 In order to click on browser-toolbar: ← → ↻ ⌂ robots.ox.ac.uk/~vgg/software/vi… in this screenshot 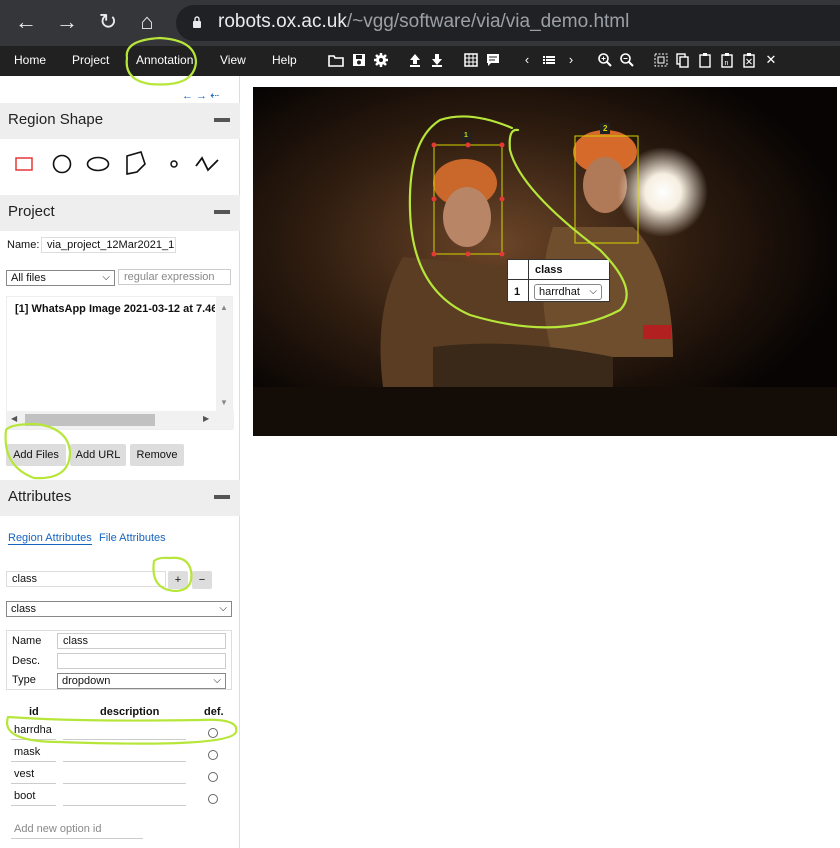, I will do `click(420, 23)`.